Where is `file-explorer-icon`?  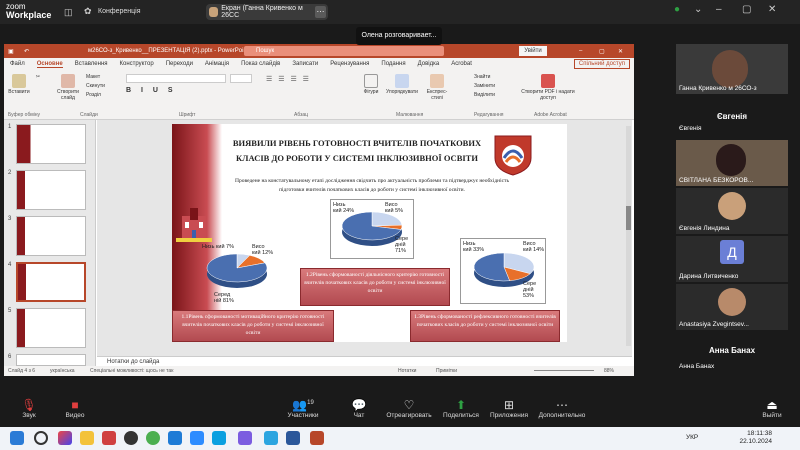
file-explorer-icon is located at coordinates (87, 438).